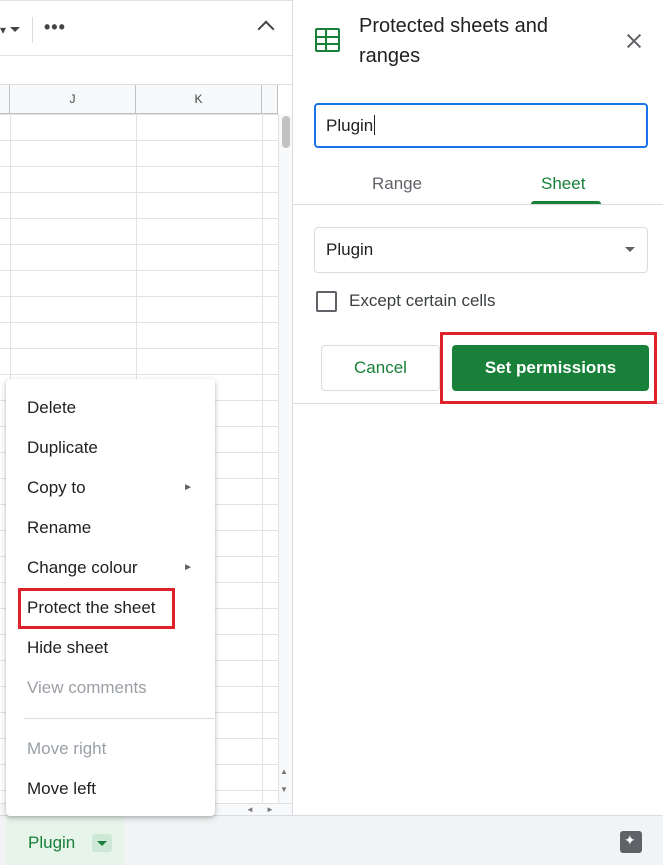 This screenshot has height=865, width=663. I want to click on more-horiz-icon: •••, so click(55, 27).